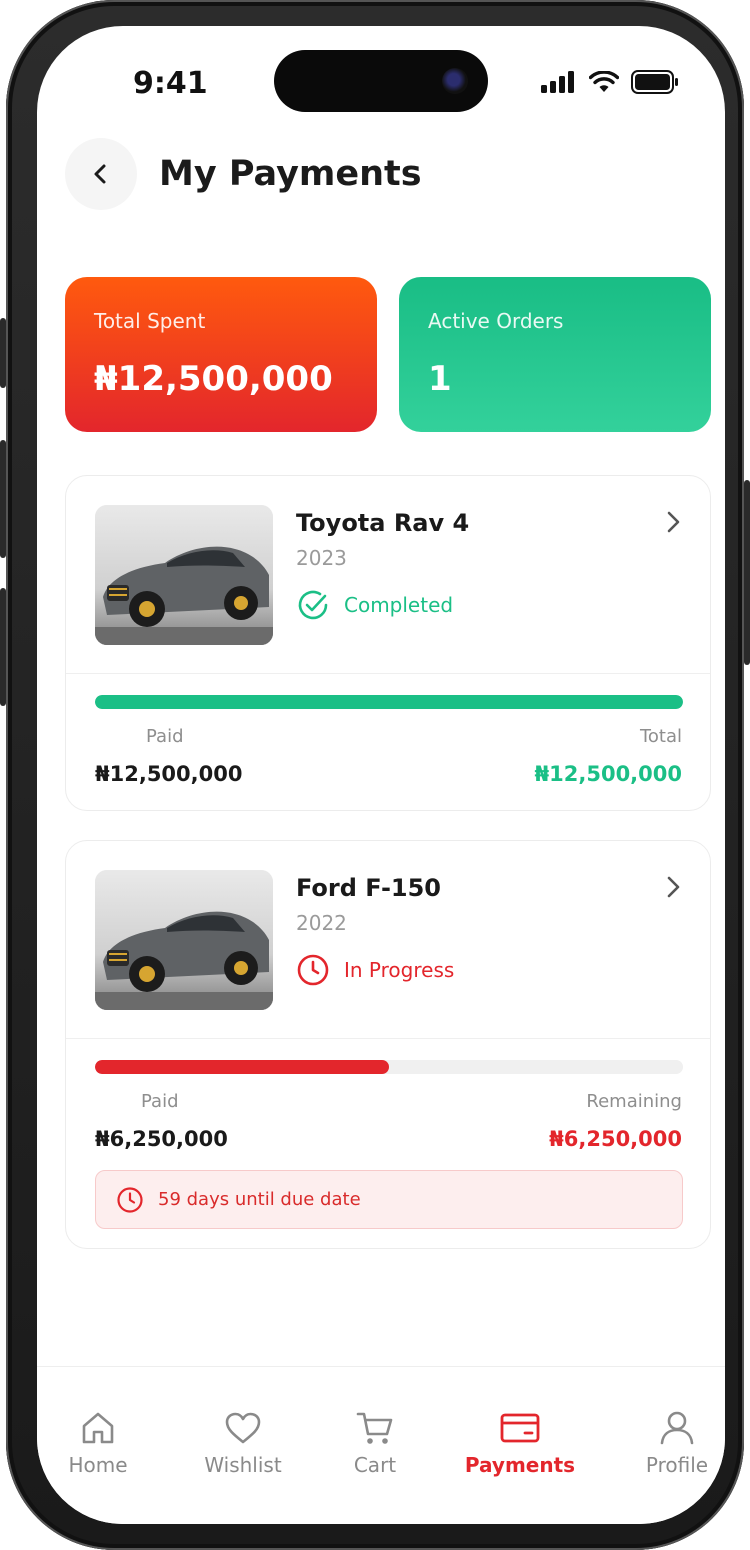 The height and width of the screenshot is (1550, 750). What do you see at coordinates (520, 1465) in the screenshot?
I see `tab-label: Payments` at bounding box center [520, 1465].